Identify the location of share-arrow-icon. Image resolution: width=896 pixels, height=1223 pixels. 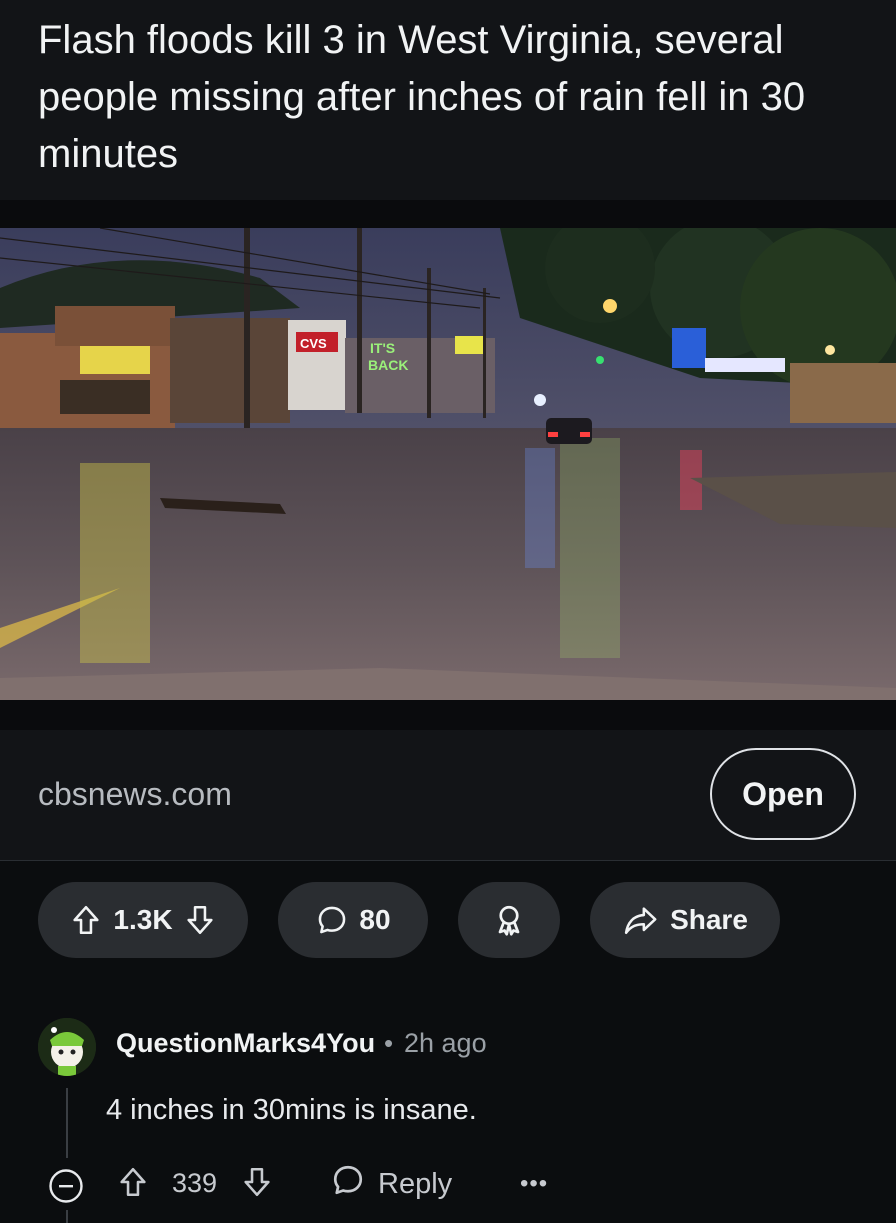
(641, 920).